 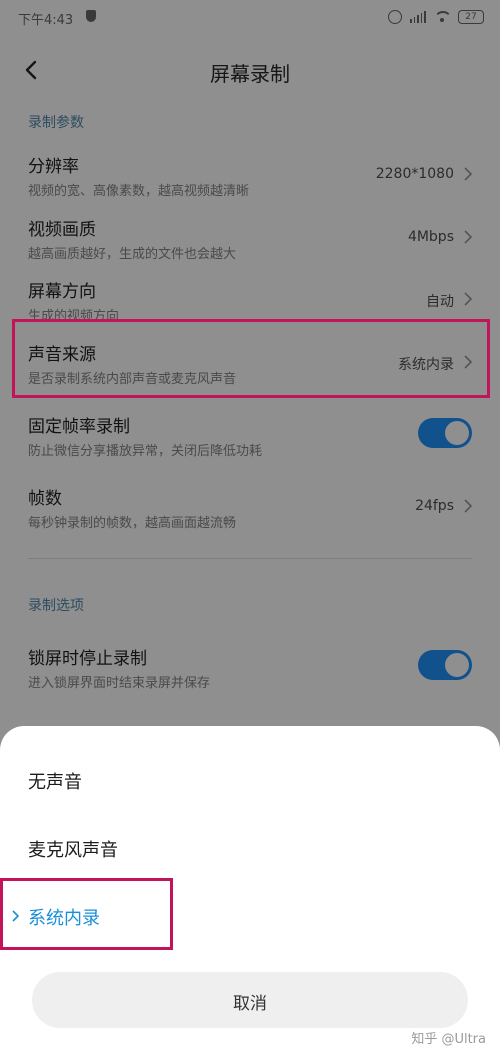 I want to click on setting-subtitle: 进入锁屏界面时结束录屏并保存, so click(x=119, y=683).